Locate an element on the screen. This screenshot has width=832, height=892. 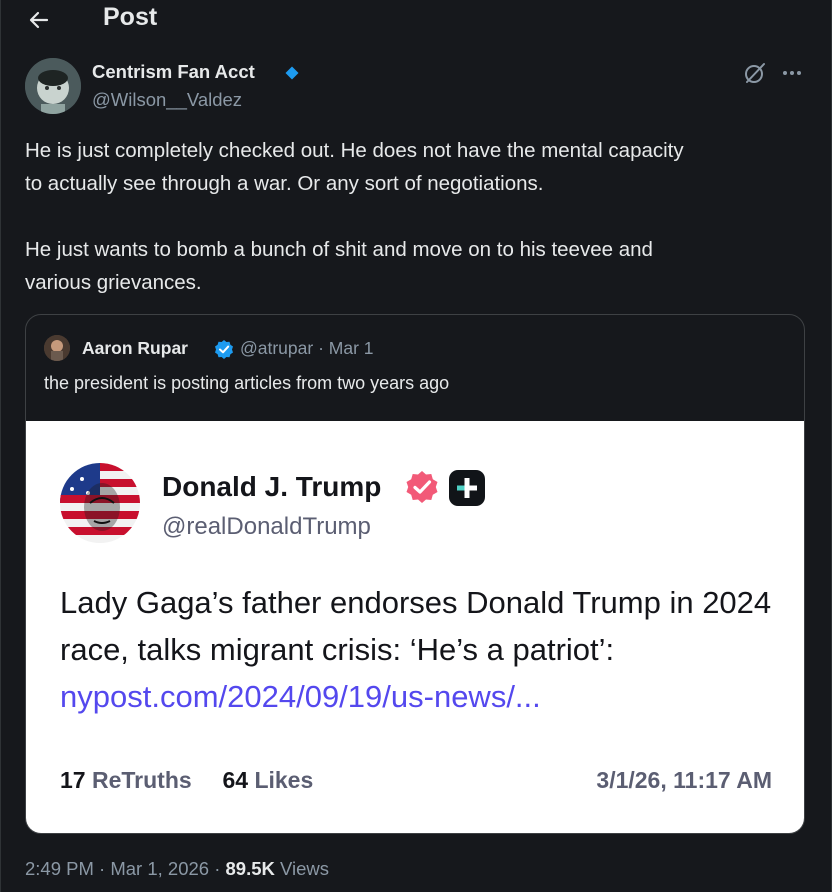
page-header: Post is located at coordinates (416, 20).